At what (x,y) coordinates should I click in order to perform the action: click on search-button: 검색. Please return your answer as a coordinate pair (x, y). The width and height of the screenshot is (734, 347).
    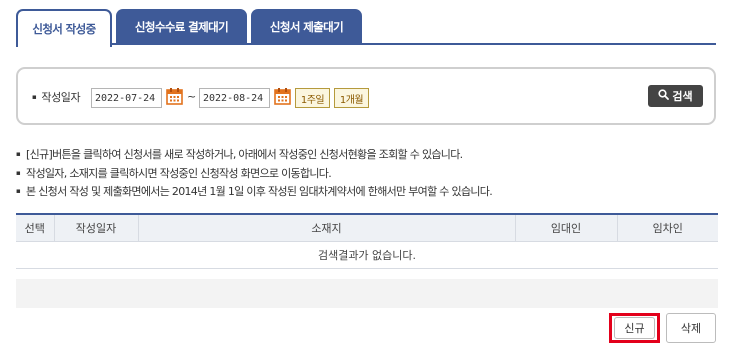
    Looking at the image, I should click on (675, 96).